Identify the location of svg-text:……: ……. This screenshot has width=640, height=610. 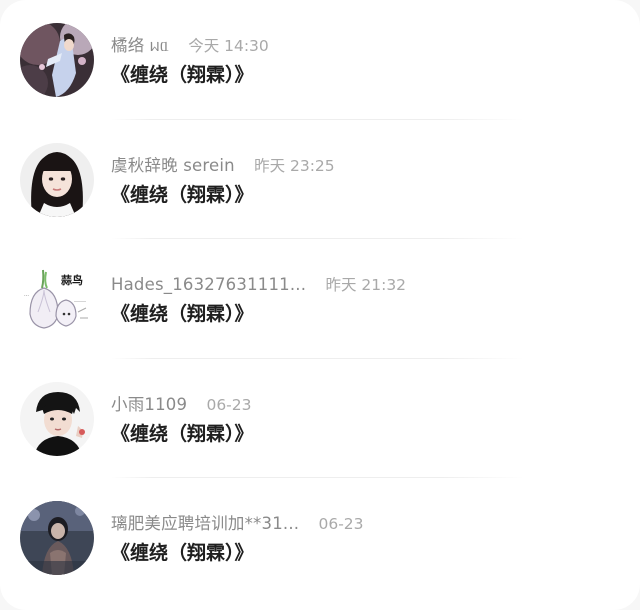
(80, 300).